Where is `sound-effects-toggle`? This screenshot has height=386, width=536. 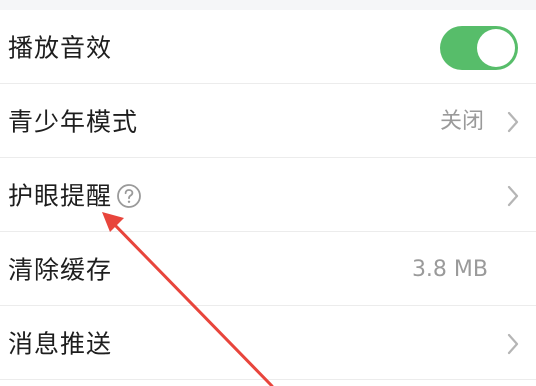
sound-effects-toggle is located at coordinates (479, 48).